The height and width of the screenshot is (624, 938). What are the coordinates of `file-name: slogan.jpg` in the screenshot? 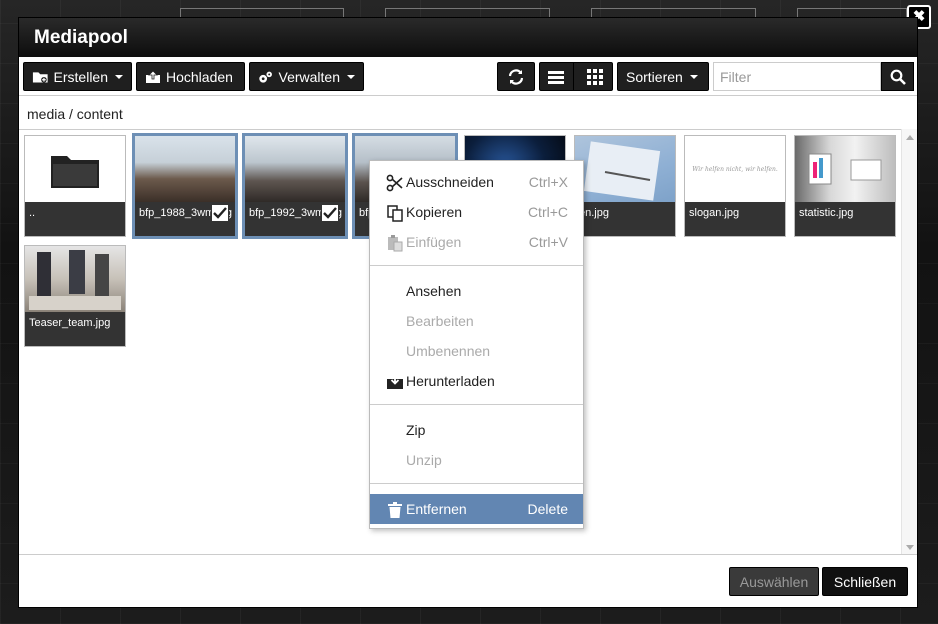 It's located at (735, 219).